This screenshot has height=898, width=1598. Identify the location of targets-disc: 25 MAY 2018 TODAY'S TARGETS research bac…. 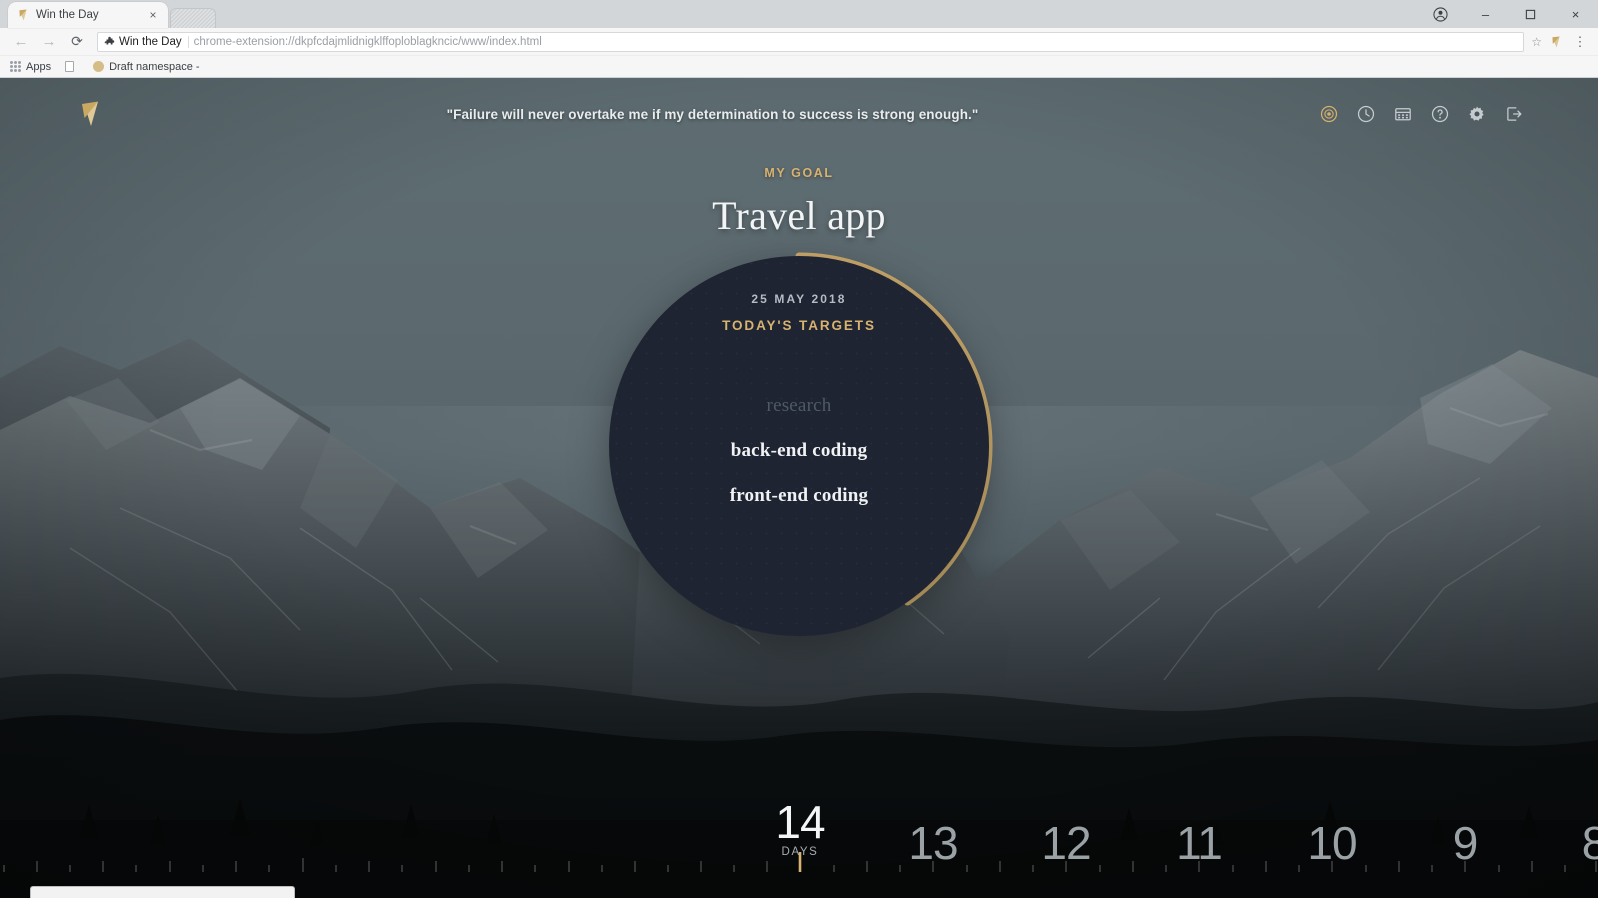
(799, 446).